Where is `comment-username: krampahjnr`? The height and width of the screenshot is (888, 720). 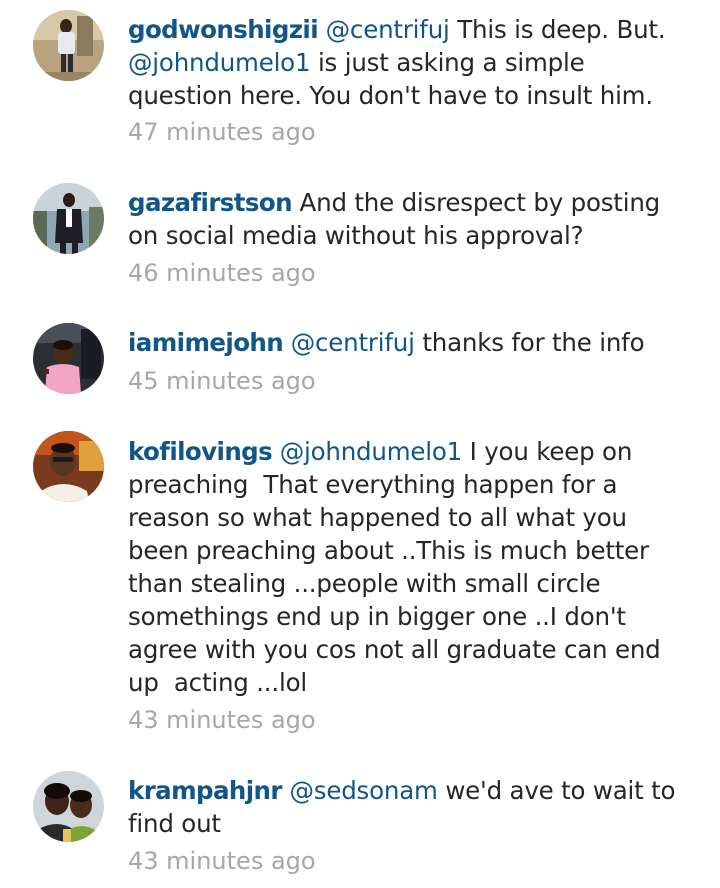 comment-username: krampahjnr is located at coordinates (205, 790).